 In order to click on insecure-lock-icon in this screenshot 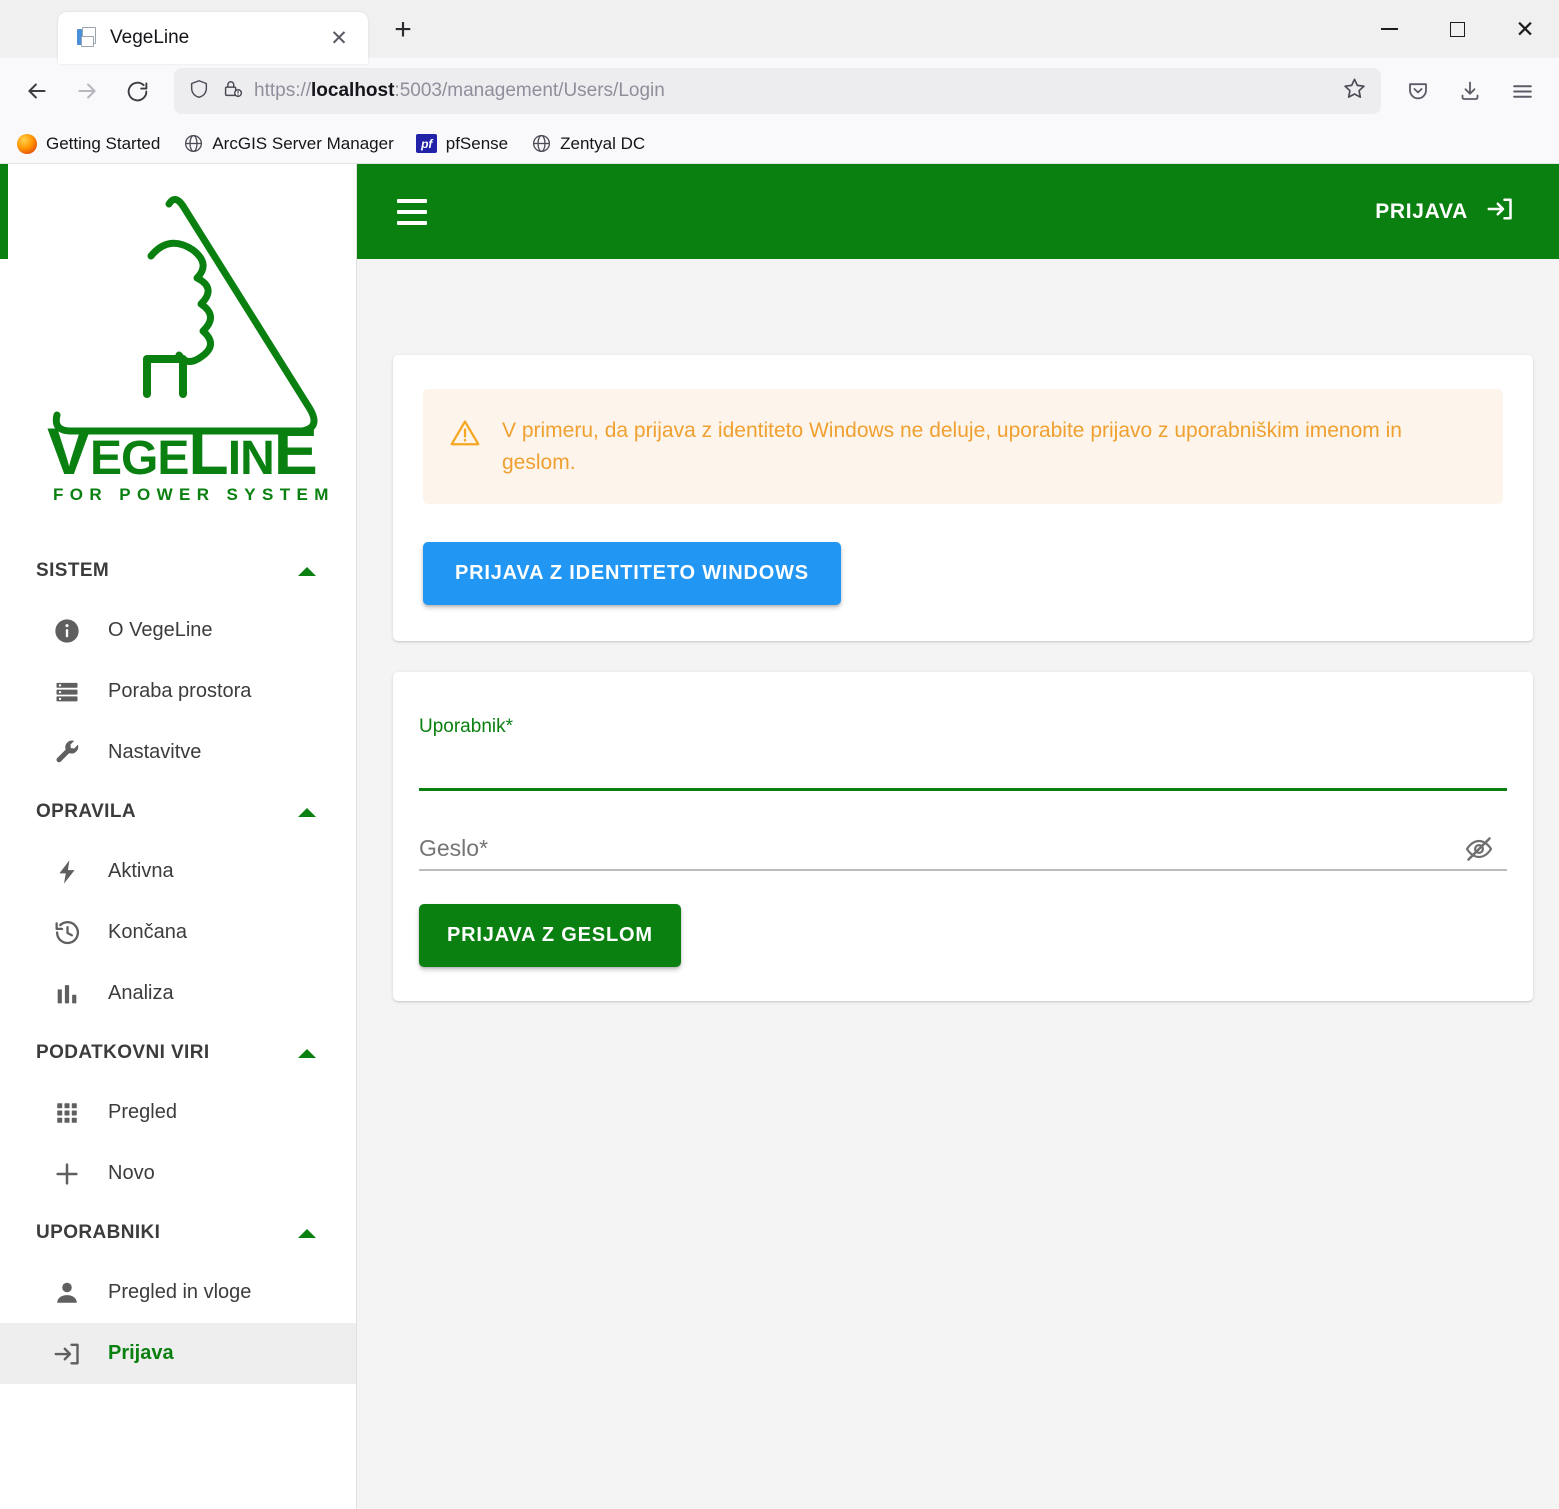, I will do `click(232, 91)`.